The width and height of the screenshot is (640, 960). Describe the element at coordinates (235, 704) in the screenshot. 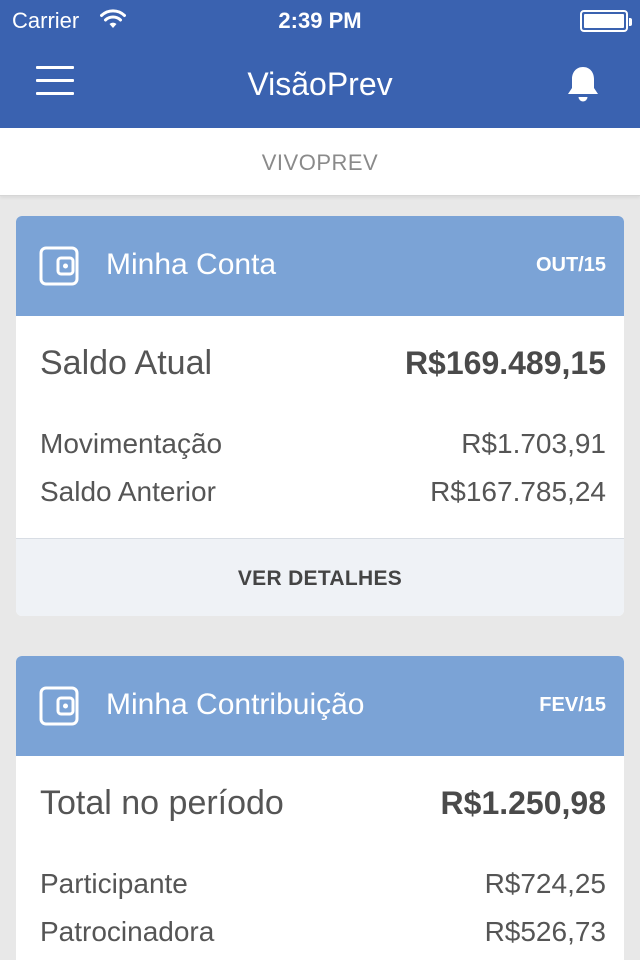

I see `card-title: Minha Contribuição` at that location.